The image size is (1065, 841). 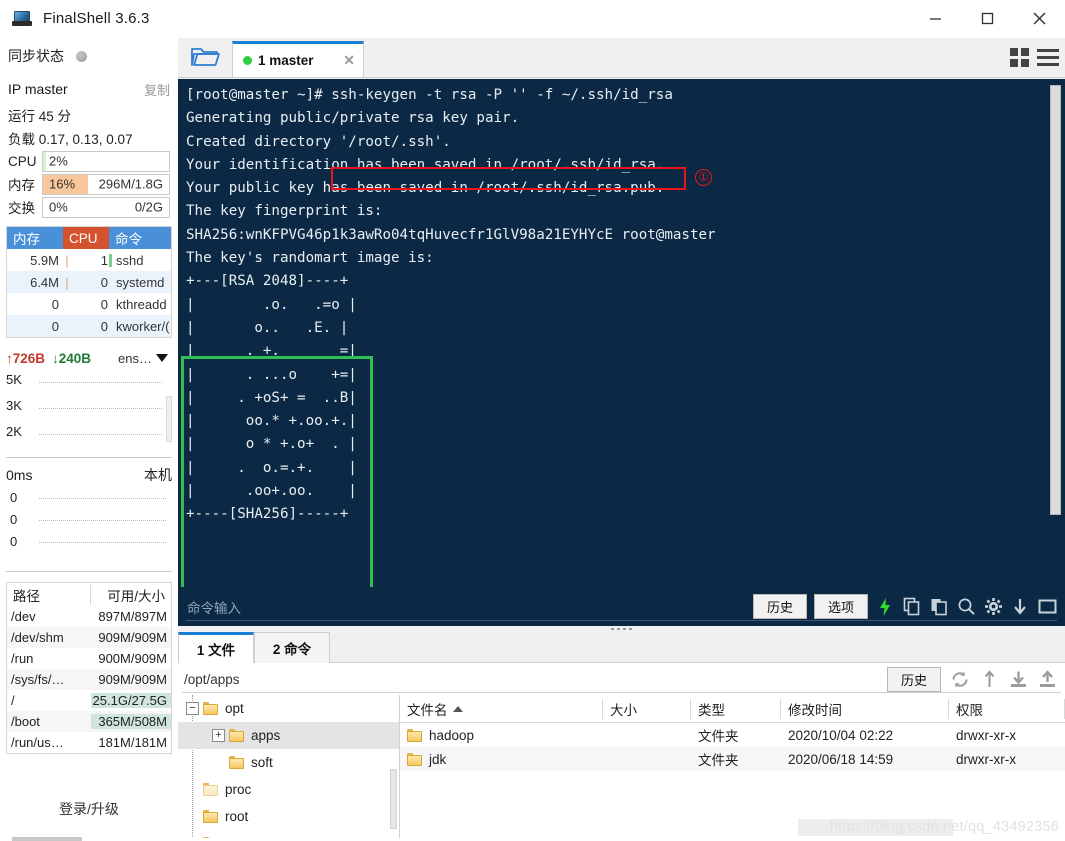 What do you see at coordinates (89, 260) in the screenshot?
I see `process-row: 5.9M | 1 sshd` at bounding box center [89, 260].